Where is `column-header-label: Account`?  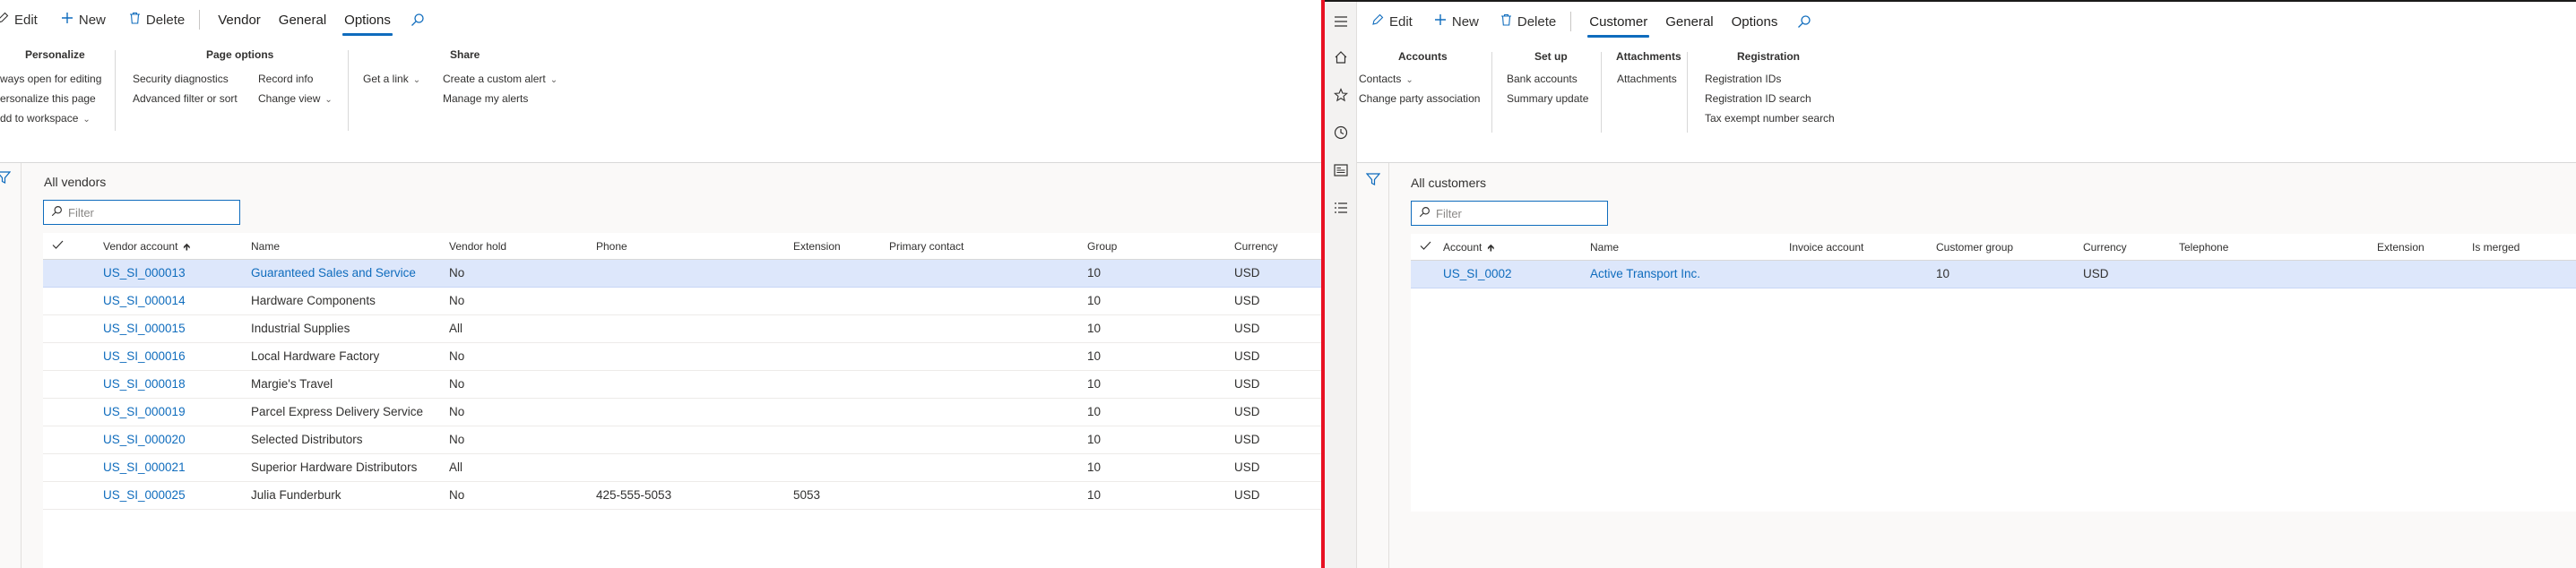
column-header-label: Account is located at coordinates (1462, 247).